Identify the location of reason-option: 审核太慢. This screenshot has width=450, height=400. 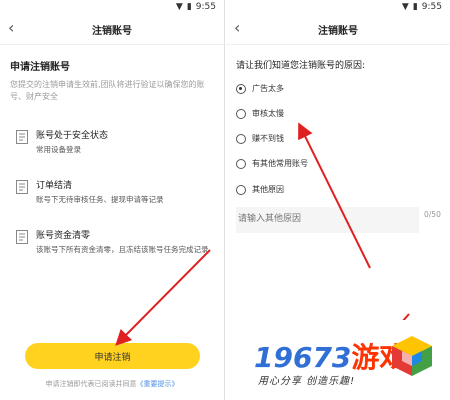
(260, 113).